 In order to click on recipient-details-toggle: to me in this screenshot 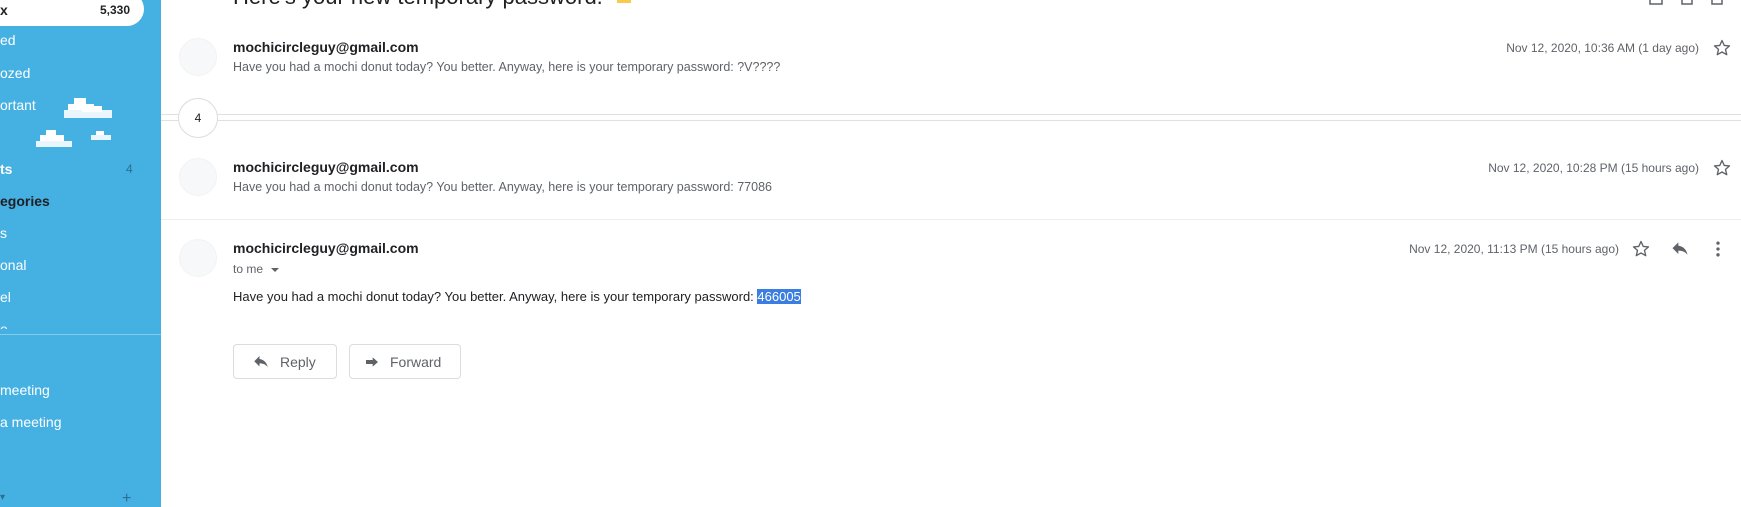, I will do `click(256, 269)`.